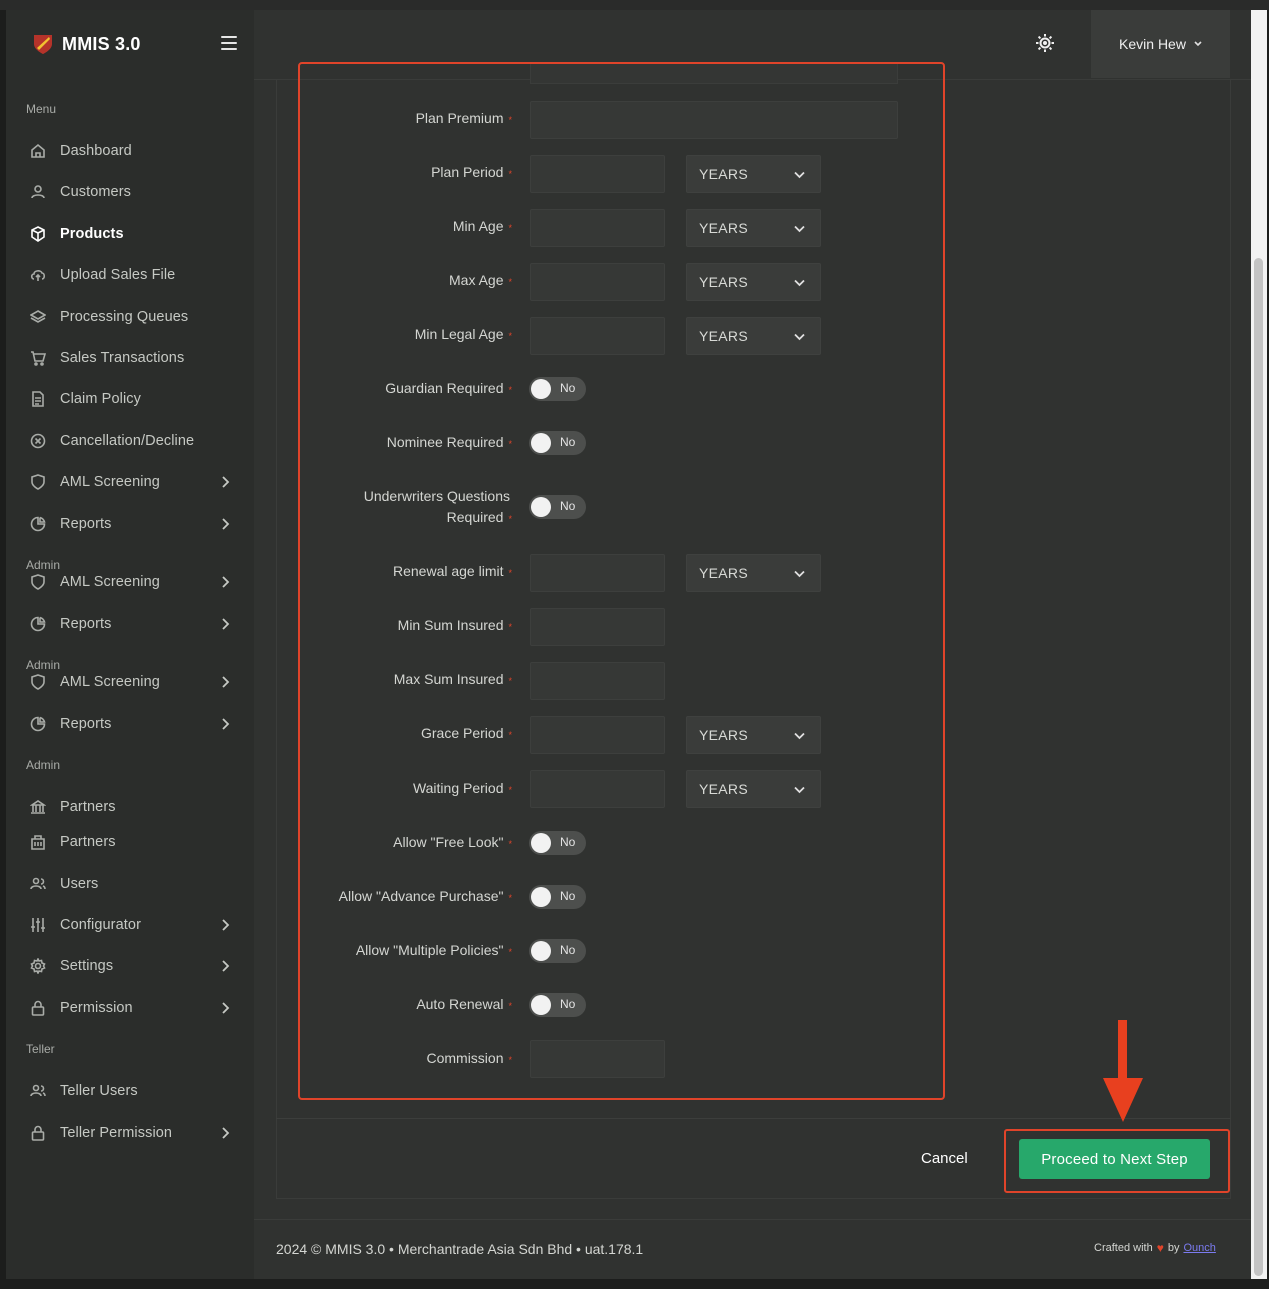 The image size is (1269, 1289). I want to click on sidebar-item-label: Cancellation/Decline, so click(127, 441).